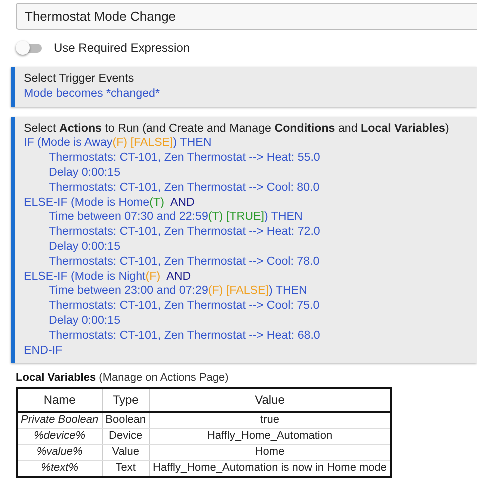 This screenshot has width=477, height=500. What do you see at coordinates (108, 277) in the screenshot?
I see `code-line: ELSE-IF (Mode is Night(F) AND` at bounding box center [108, 277].